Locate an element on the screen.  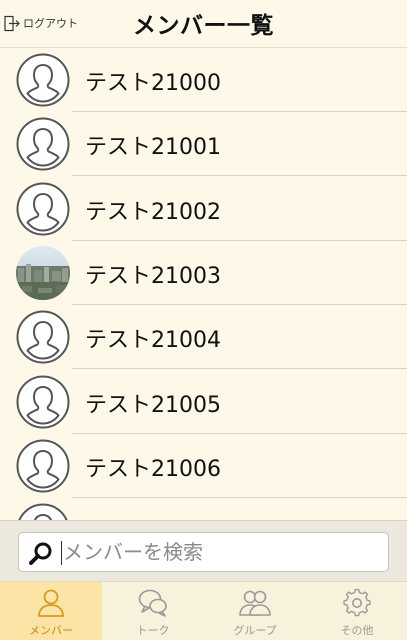
tab-label: グループ is located at coordinates (255, 630).